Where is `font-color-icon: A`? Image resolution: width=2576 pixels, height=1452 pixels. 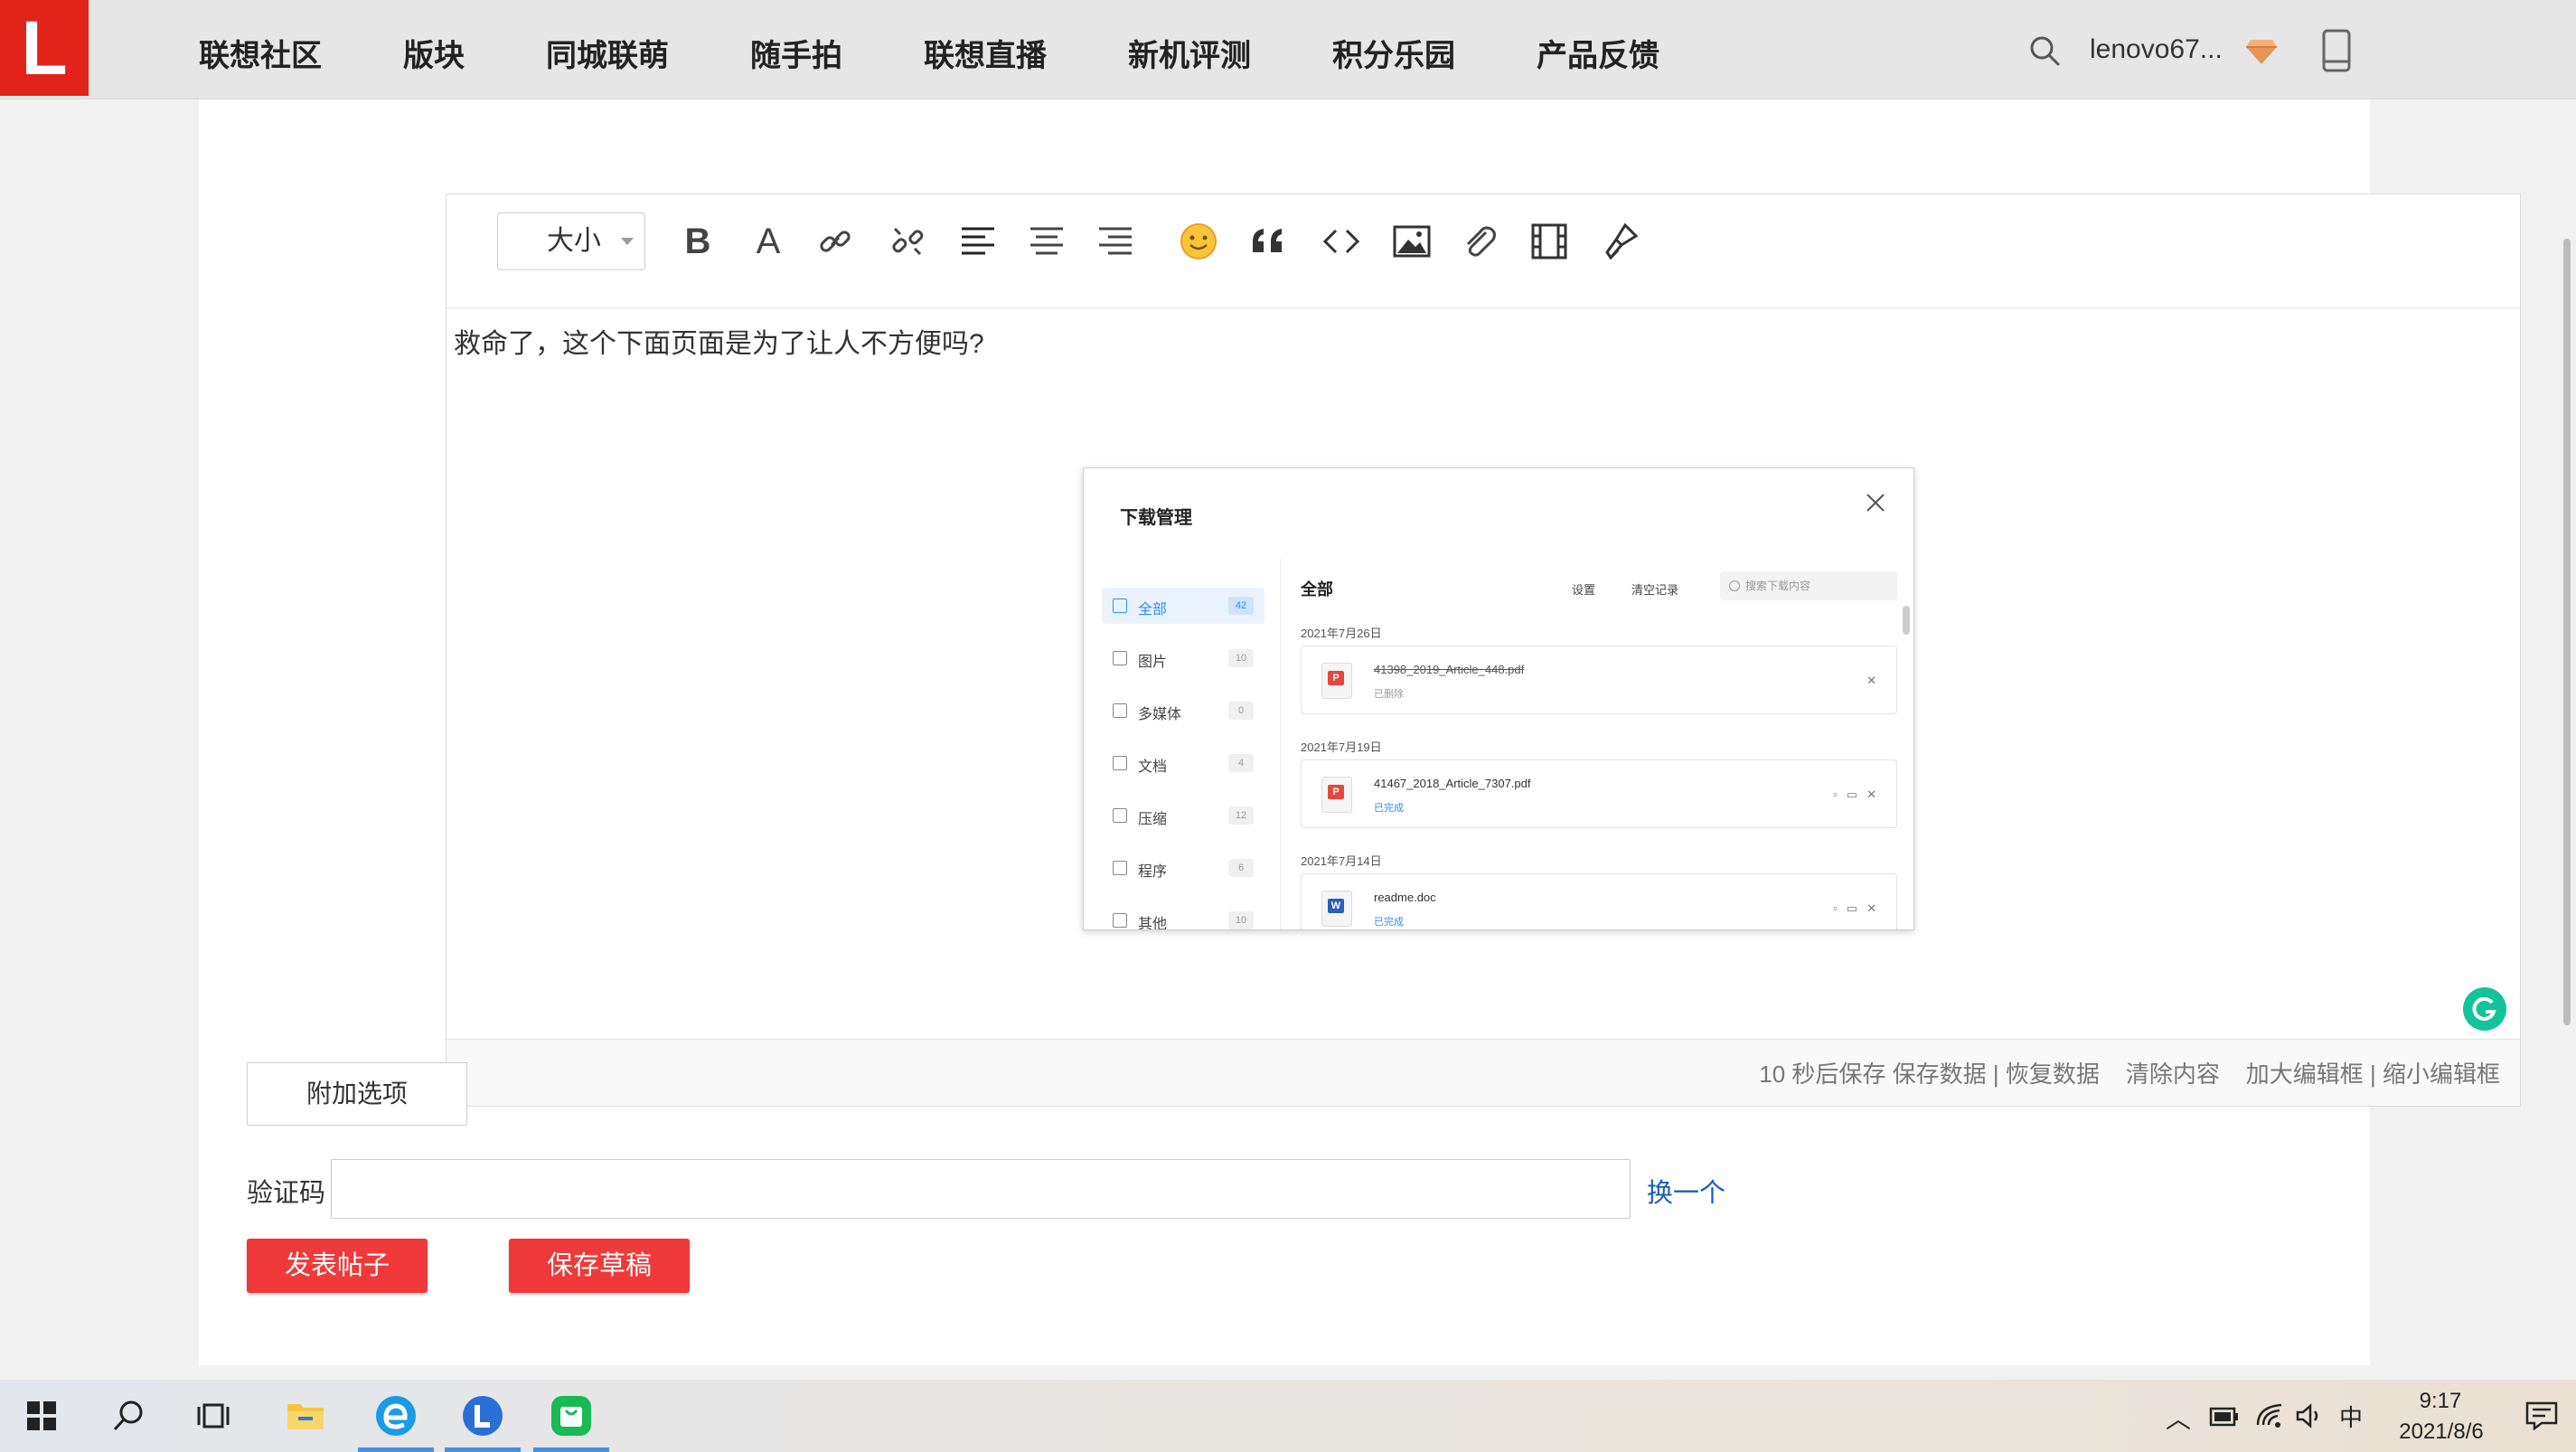 font-color-icon: A is located at coordinates (769, 241).